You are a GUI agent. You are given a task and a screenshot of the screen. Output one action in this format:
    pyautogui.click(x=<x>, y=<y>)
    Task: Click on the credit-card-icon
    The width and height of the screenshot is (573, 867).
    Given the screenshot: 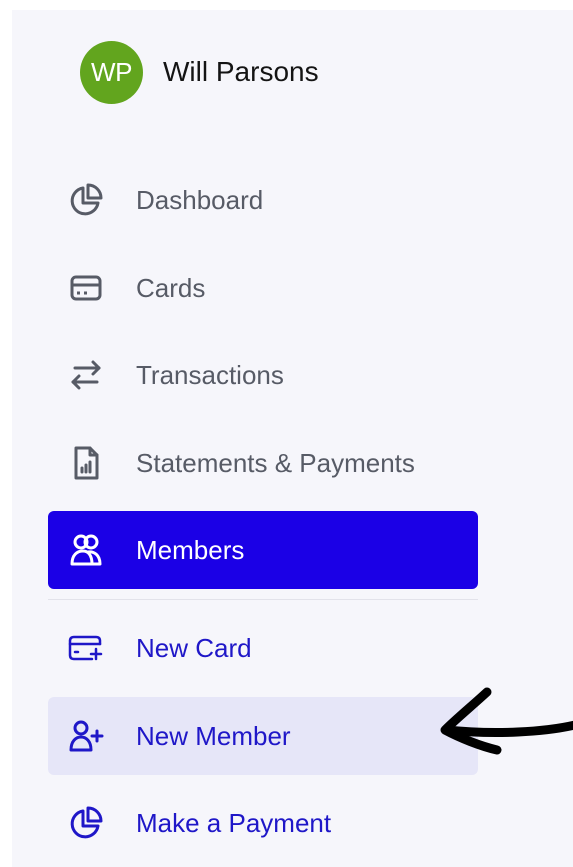 What is the action you would take?
    pyautogui.click(x=86, y=288)
    